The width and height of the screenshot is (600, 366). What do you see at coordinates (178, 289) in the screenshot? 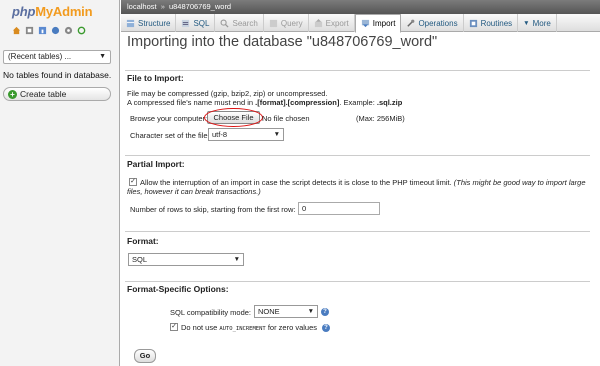
I see `format-options-heading: Format-Specific Options:` at bounding box center [178, 289].